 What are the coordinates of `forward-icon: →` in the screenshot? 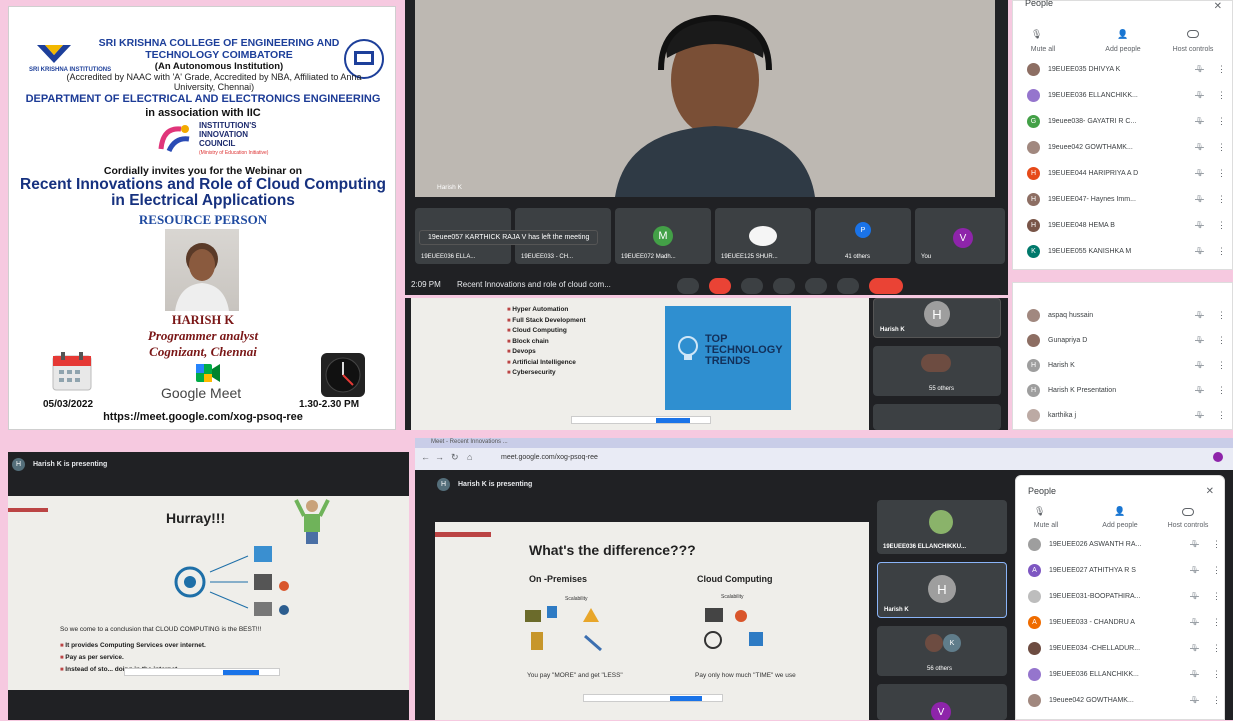 It's located at (439, 457).